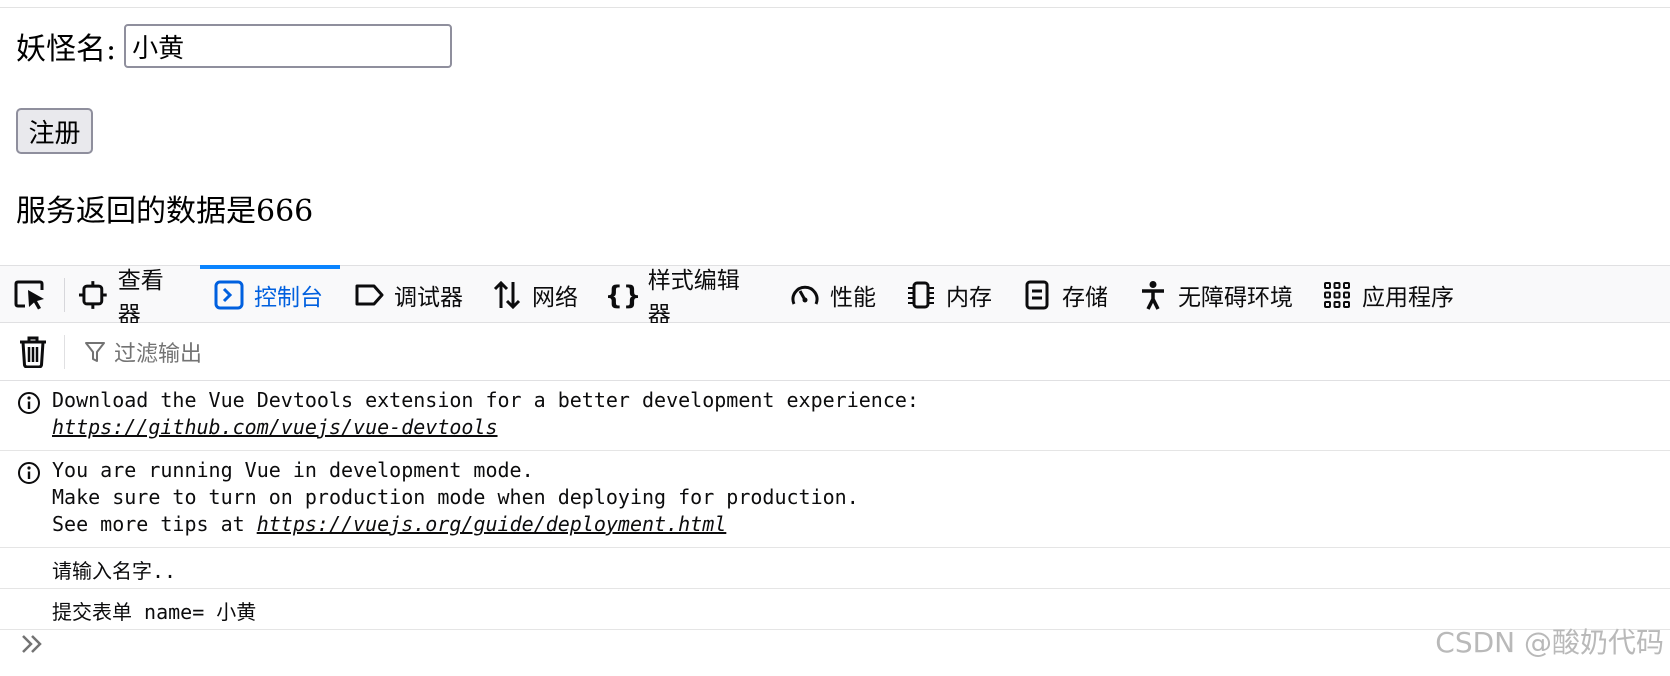 This screenshot has height=676, width=1670. What do you see at coordinates (154, 612) in the screenshot?
I see `message-text: 提交表单 name= 小黄` at bounding box center [154, 612].